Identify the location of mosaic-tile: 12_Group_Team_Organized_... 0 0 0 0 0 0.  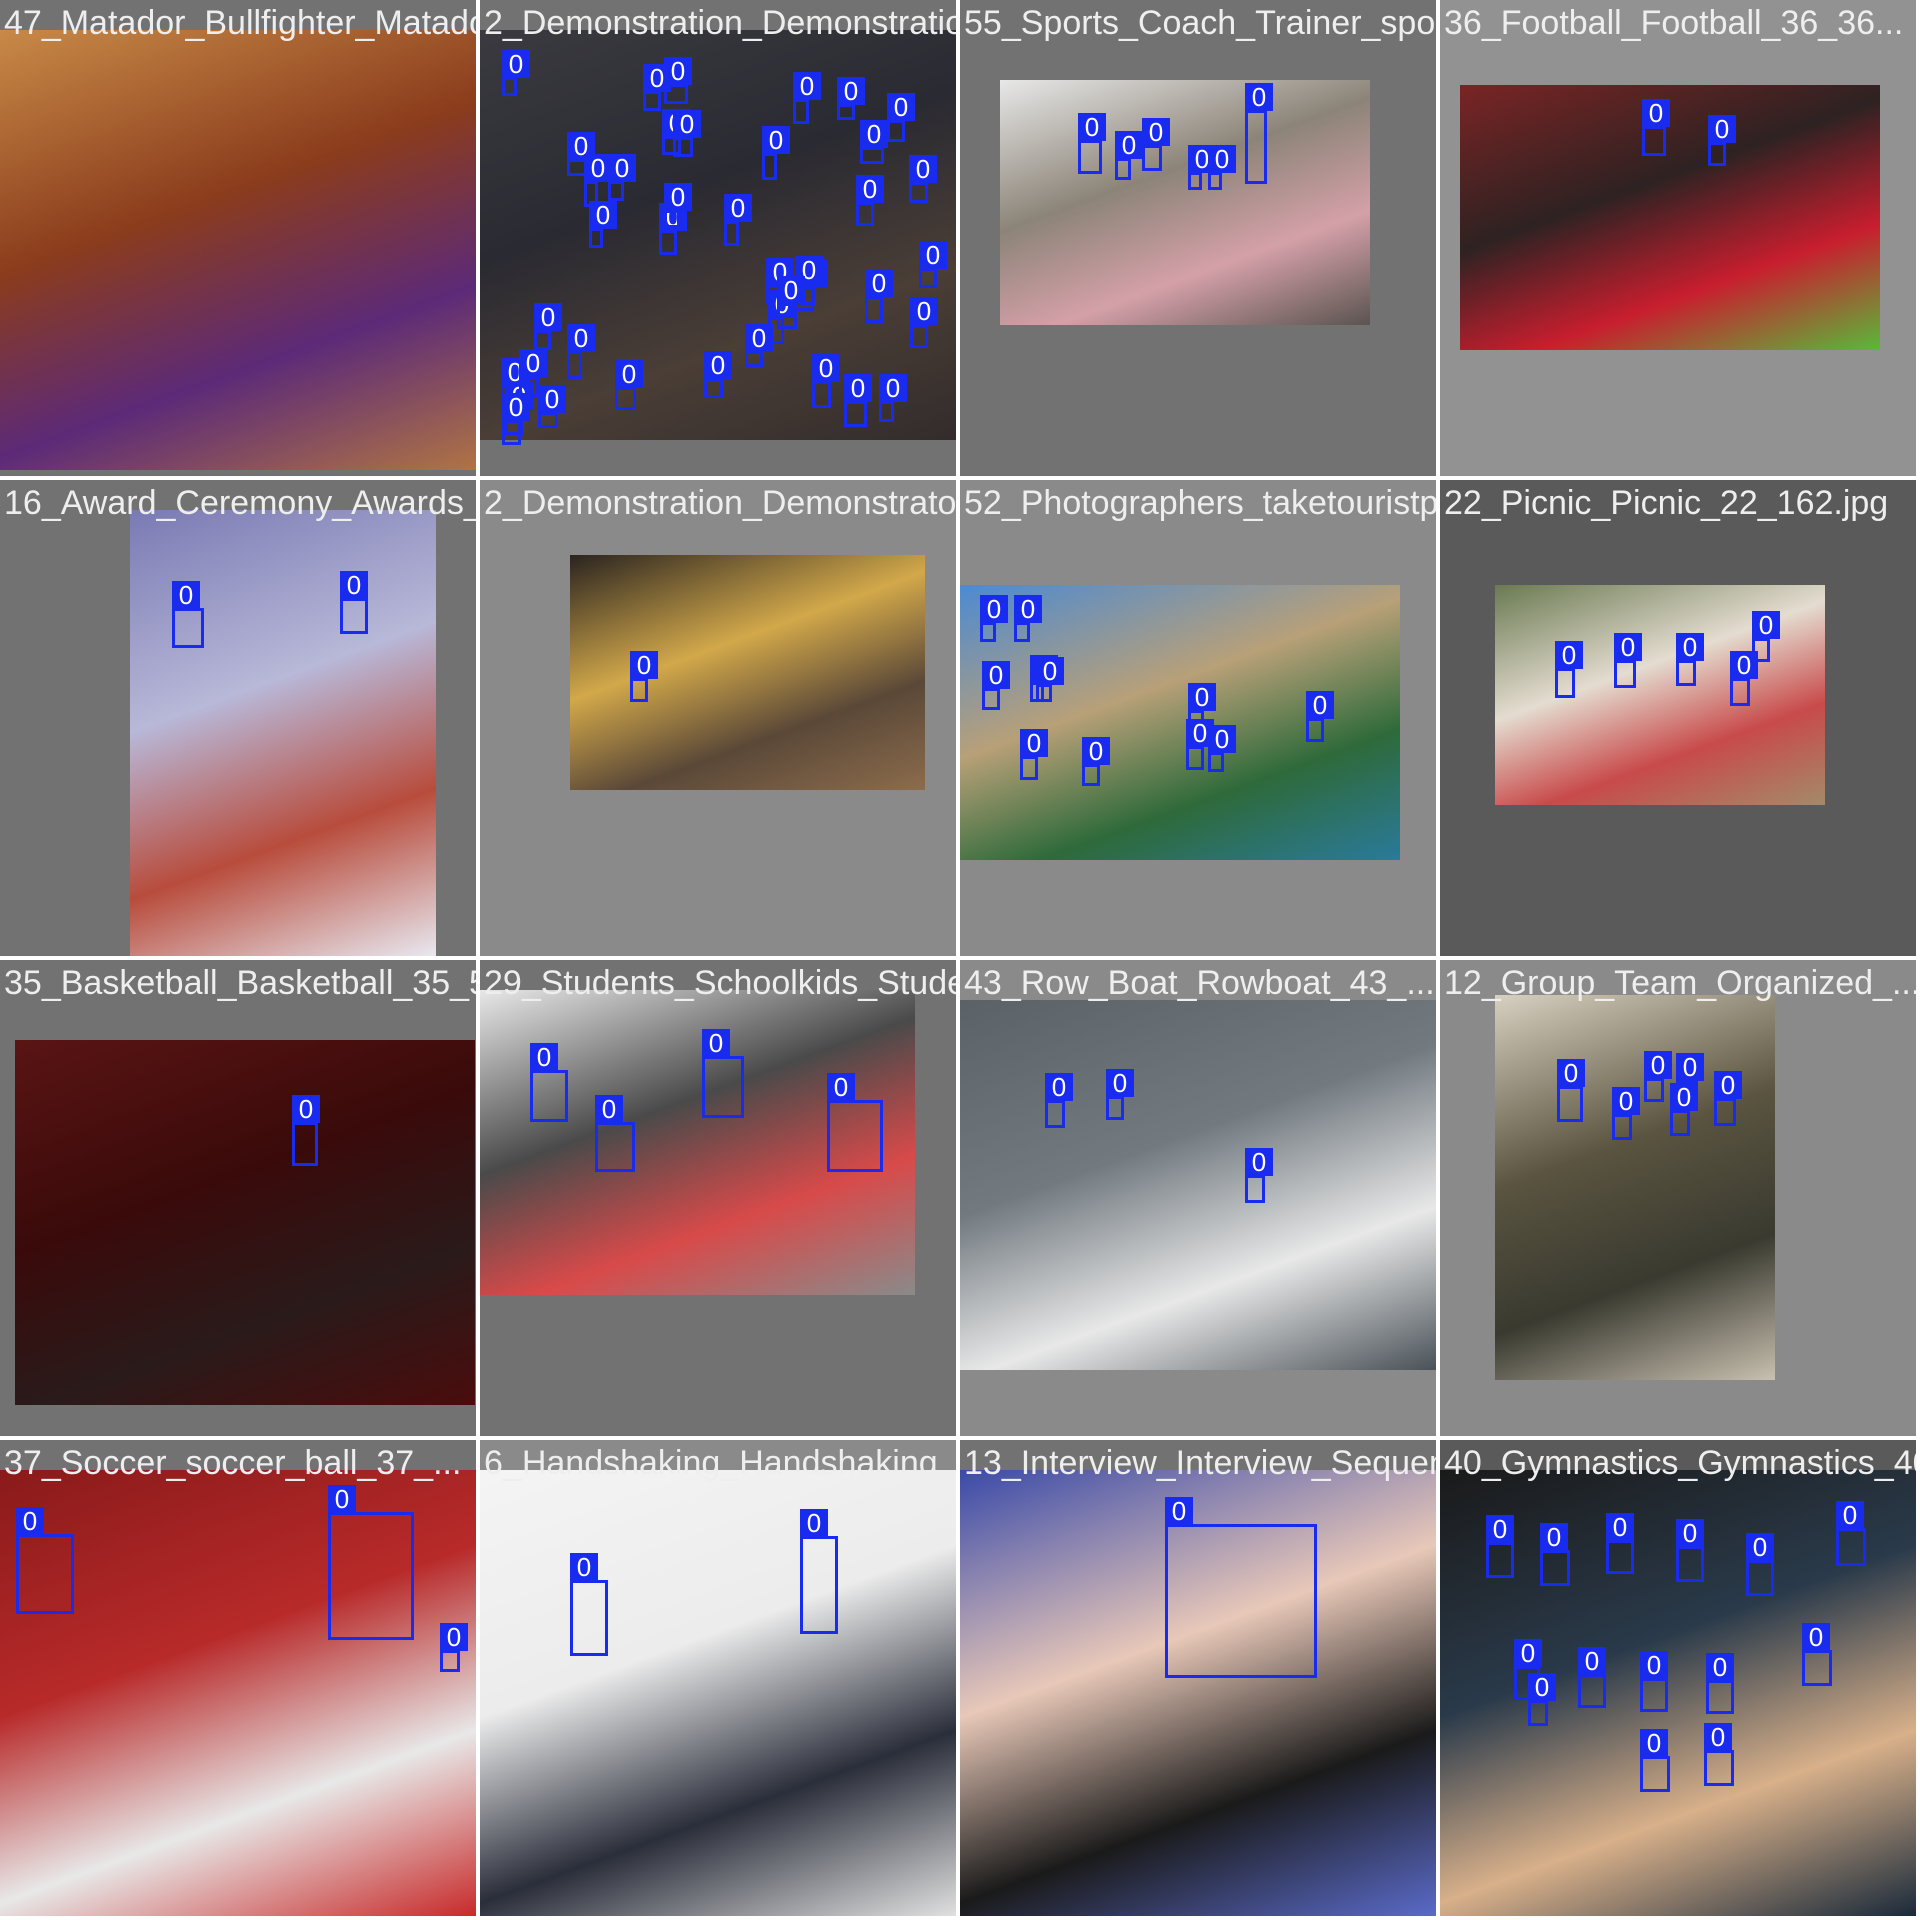
(1678, 1198).